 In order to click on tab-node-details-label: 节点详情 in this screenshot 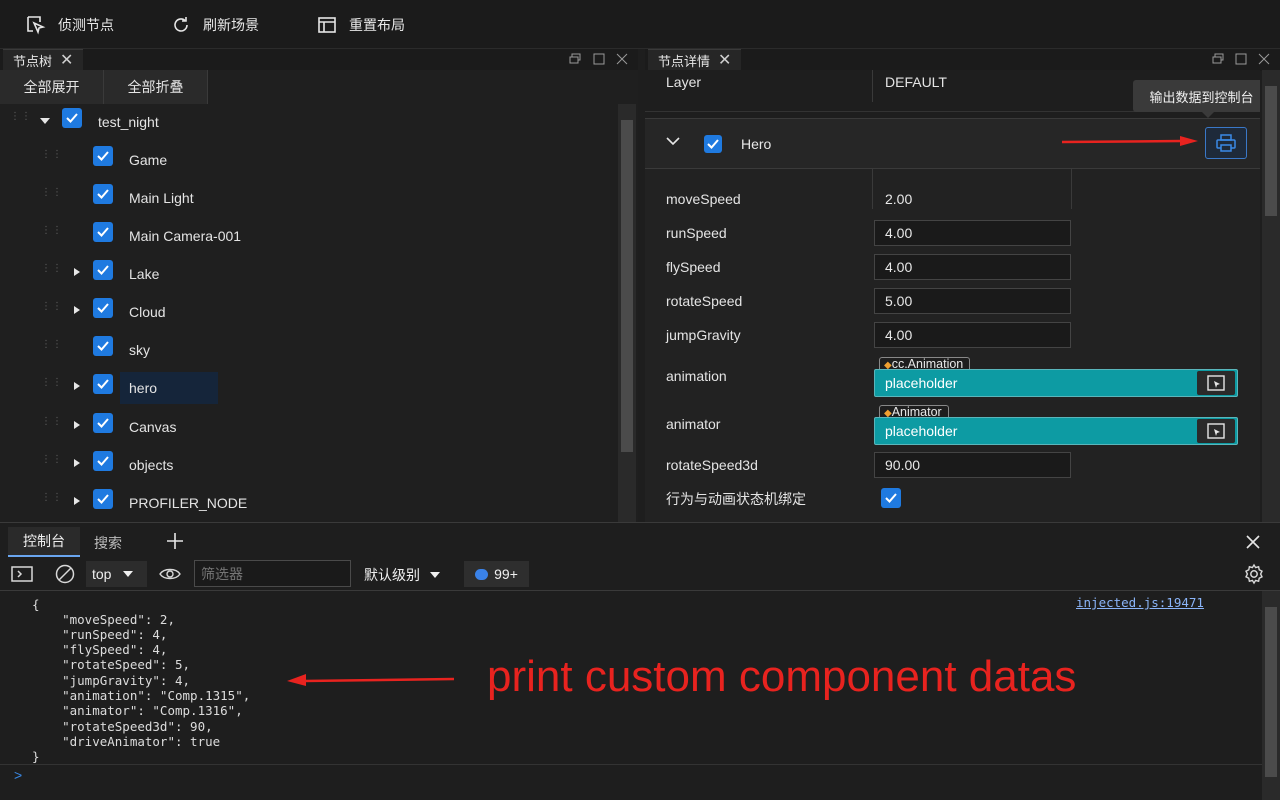, I will do `click(684, 61)`.